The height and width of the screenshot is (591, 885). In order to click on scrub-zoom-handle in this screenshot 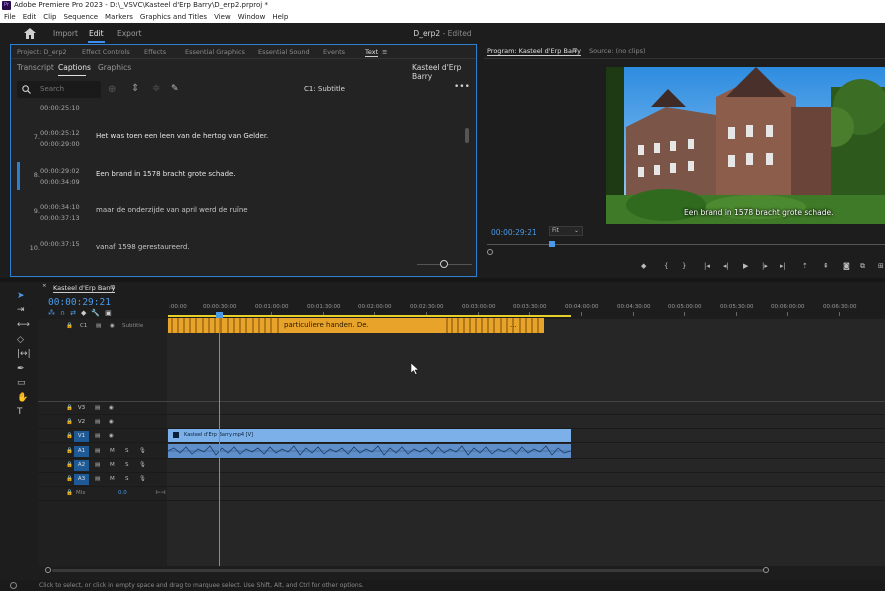, I will do `click(490, 252)`.